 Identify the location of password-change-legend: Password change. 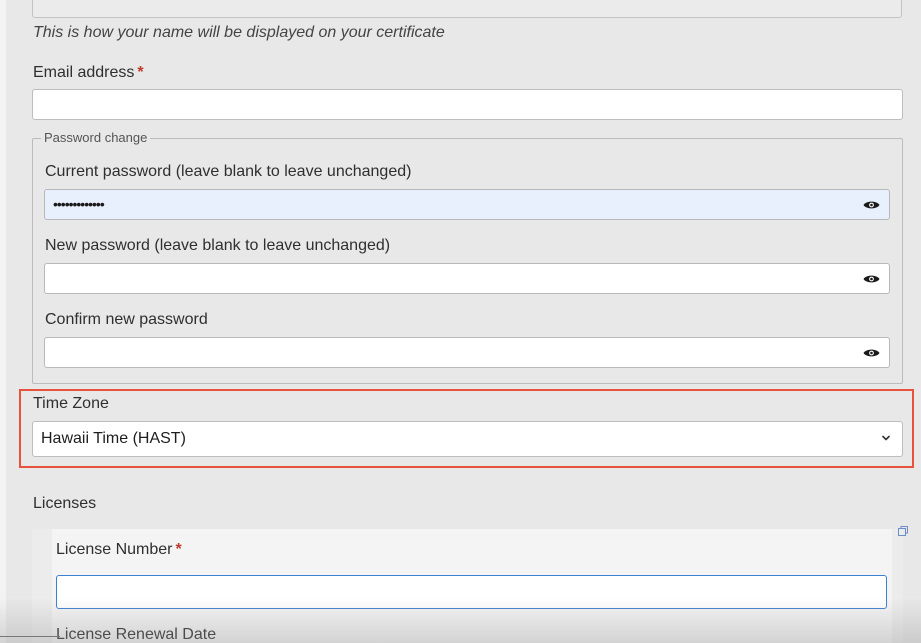
(96, 137).